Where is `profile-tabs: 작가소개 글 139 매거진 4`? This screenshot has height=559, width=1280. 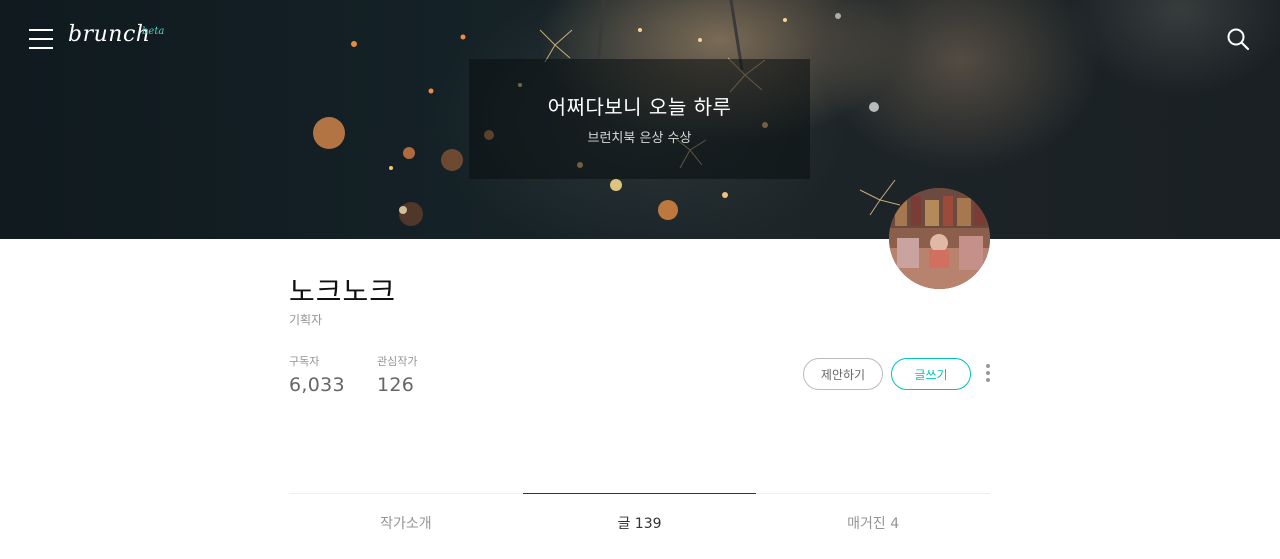
profile-tabs: 작가소개 글 139 매거진 4 is located at coordinates (639, 526).